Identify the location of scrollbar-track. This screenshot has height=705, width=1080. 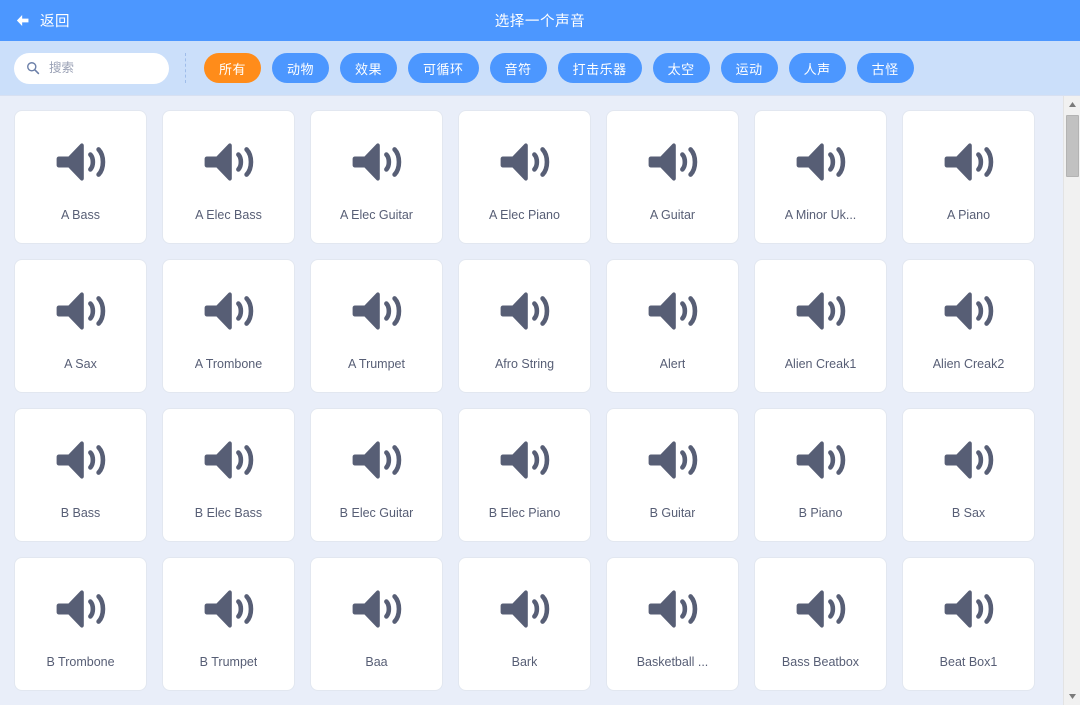
(1072, 400).